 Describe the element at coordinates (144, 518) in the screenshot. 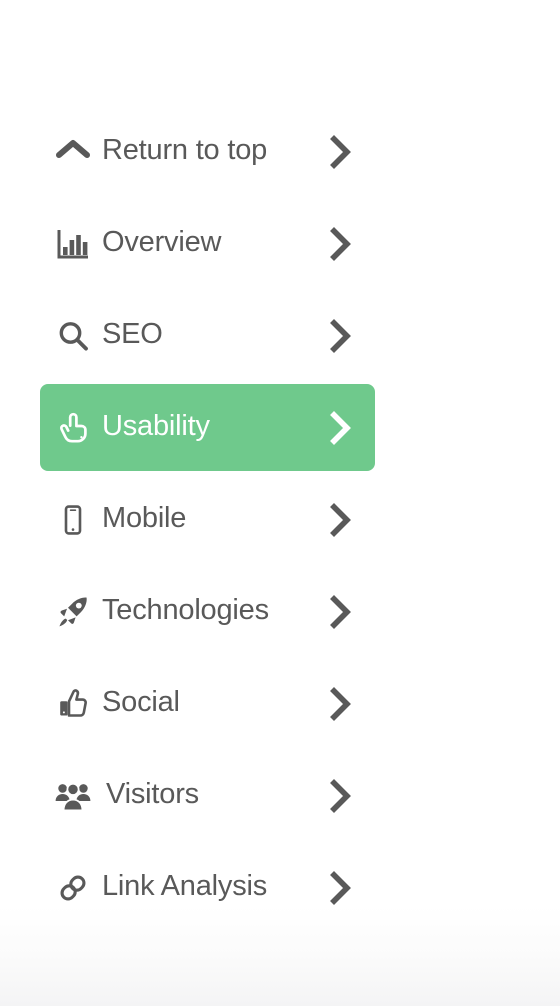

I see `nav-item-label: Mobile` at that location.